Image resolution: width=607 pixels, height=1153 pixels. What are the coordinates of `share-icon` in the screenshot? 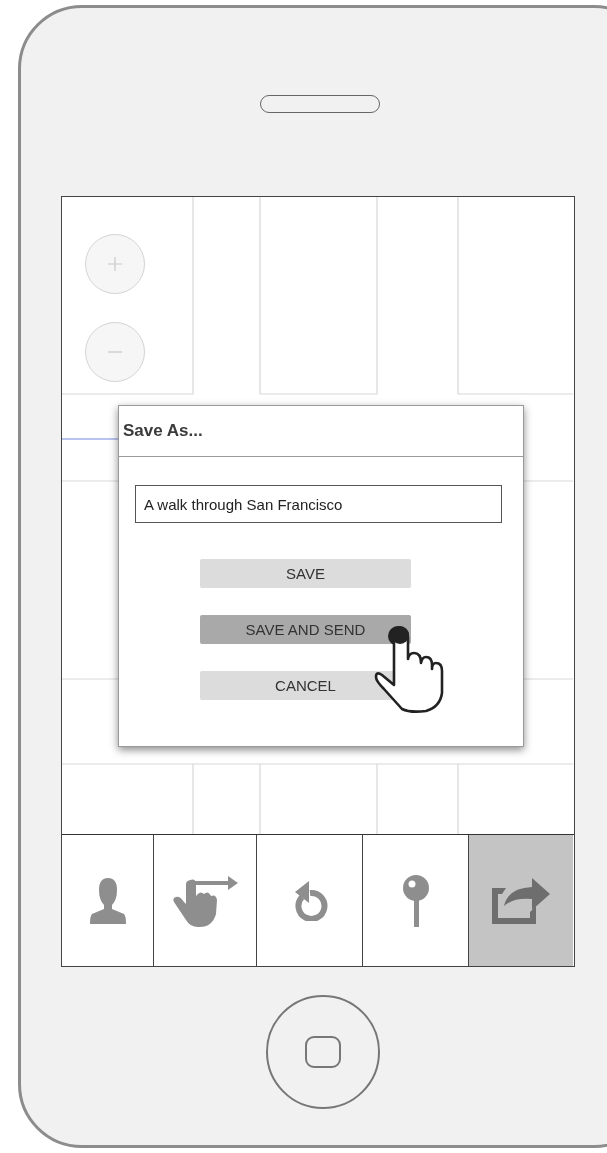 It's located at (521, 900).